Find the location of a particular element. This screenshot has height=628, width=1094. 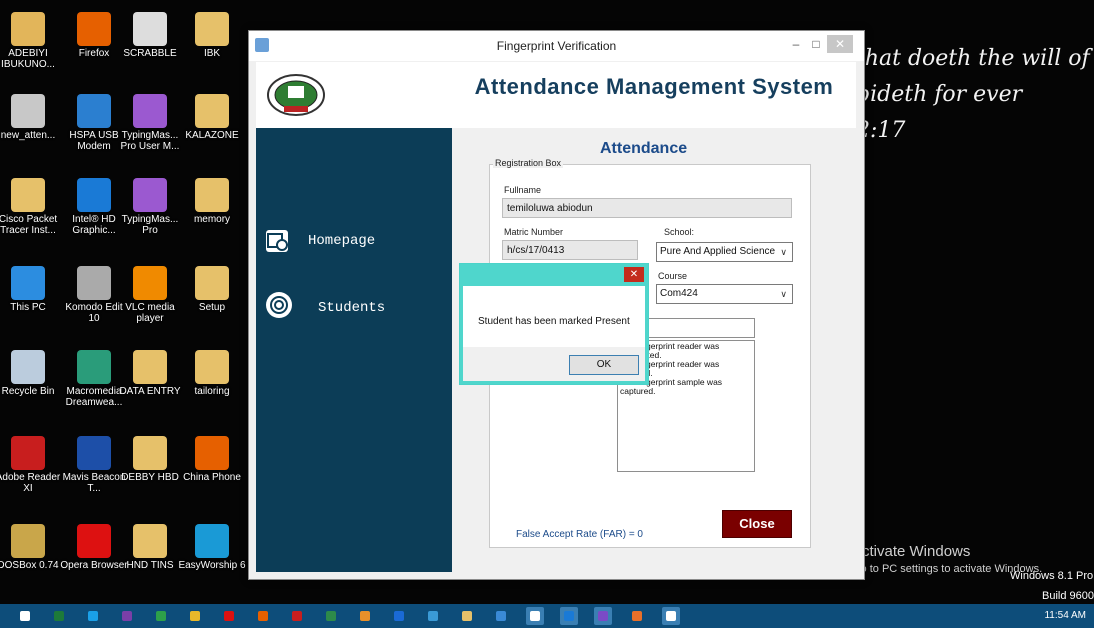

message-dialog-close-button: ✕ is located at coordinates (634, 274).